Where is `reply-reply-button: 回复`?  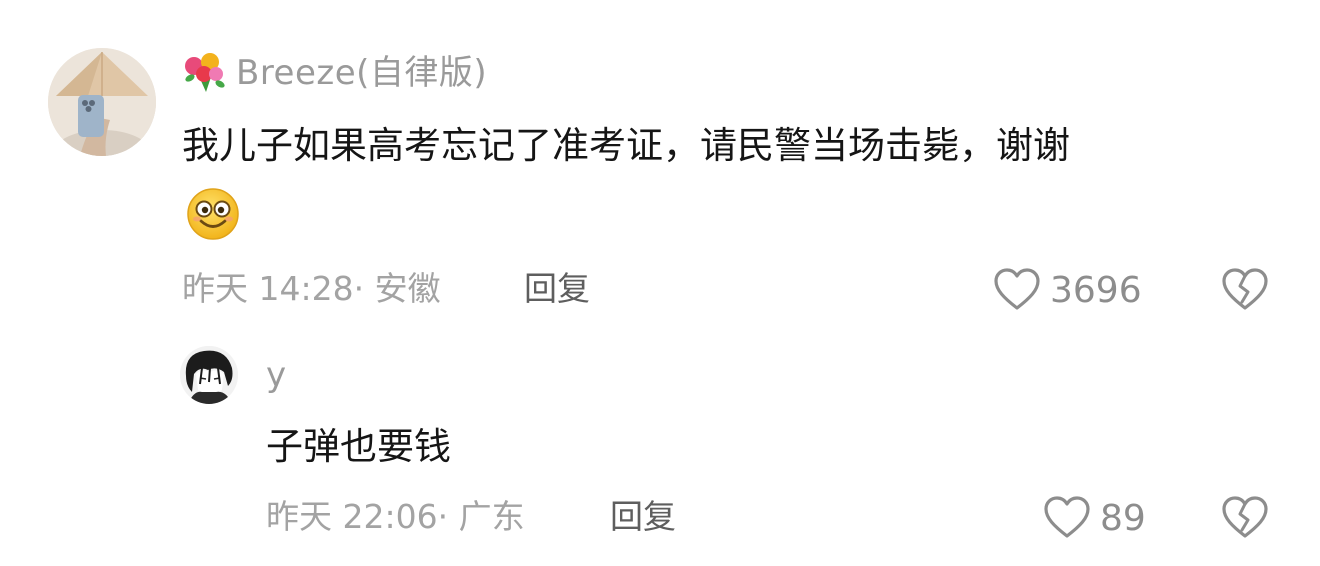
reply-reply-button: 回复 is located at coordinates (643, 516).